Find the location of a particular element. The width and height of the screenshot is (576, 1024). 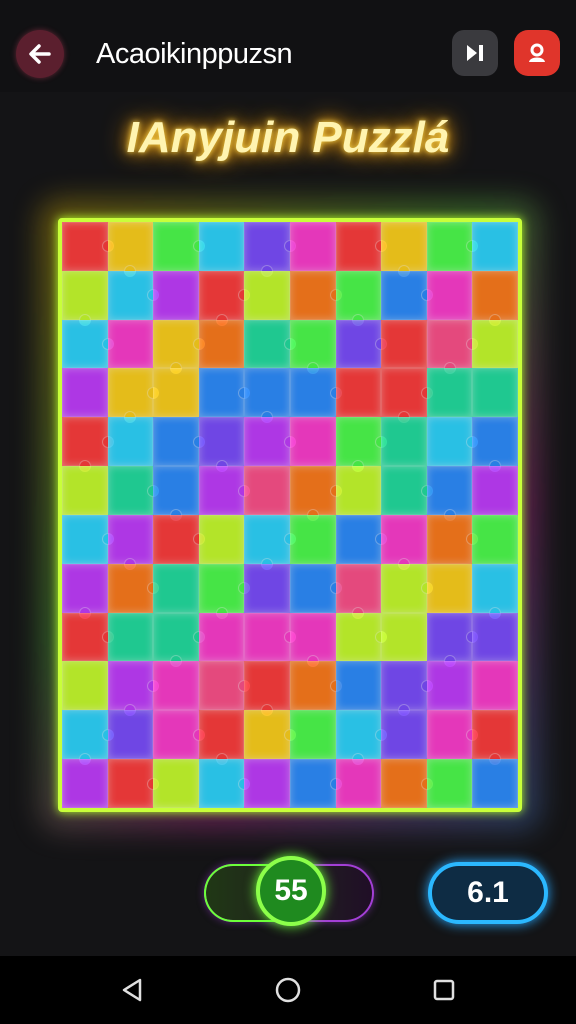

profile-button is located at coordinates (537, 53).